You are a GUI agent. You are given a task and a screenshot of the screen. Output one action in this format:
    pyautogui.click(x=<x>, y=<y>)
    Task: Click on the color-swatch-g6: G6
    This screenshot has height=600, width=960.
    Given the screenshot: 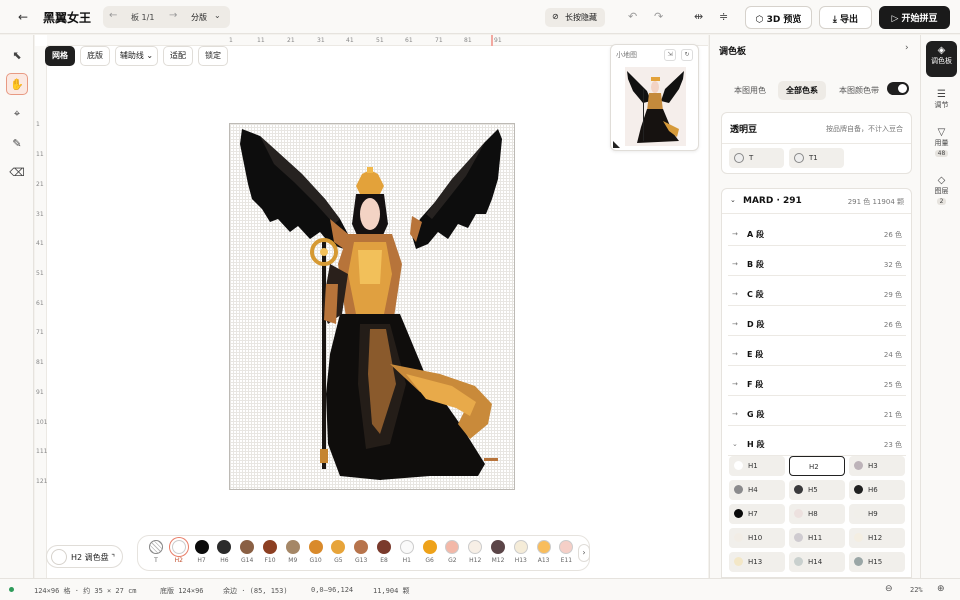 What is the action you would take?
    pyautogui.click(x=430, y=552)
    